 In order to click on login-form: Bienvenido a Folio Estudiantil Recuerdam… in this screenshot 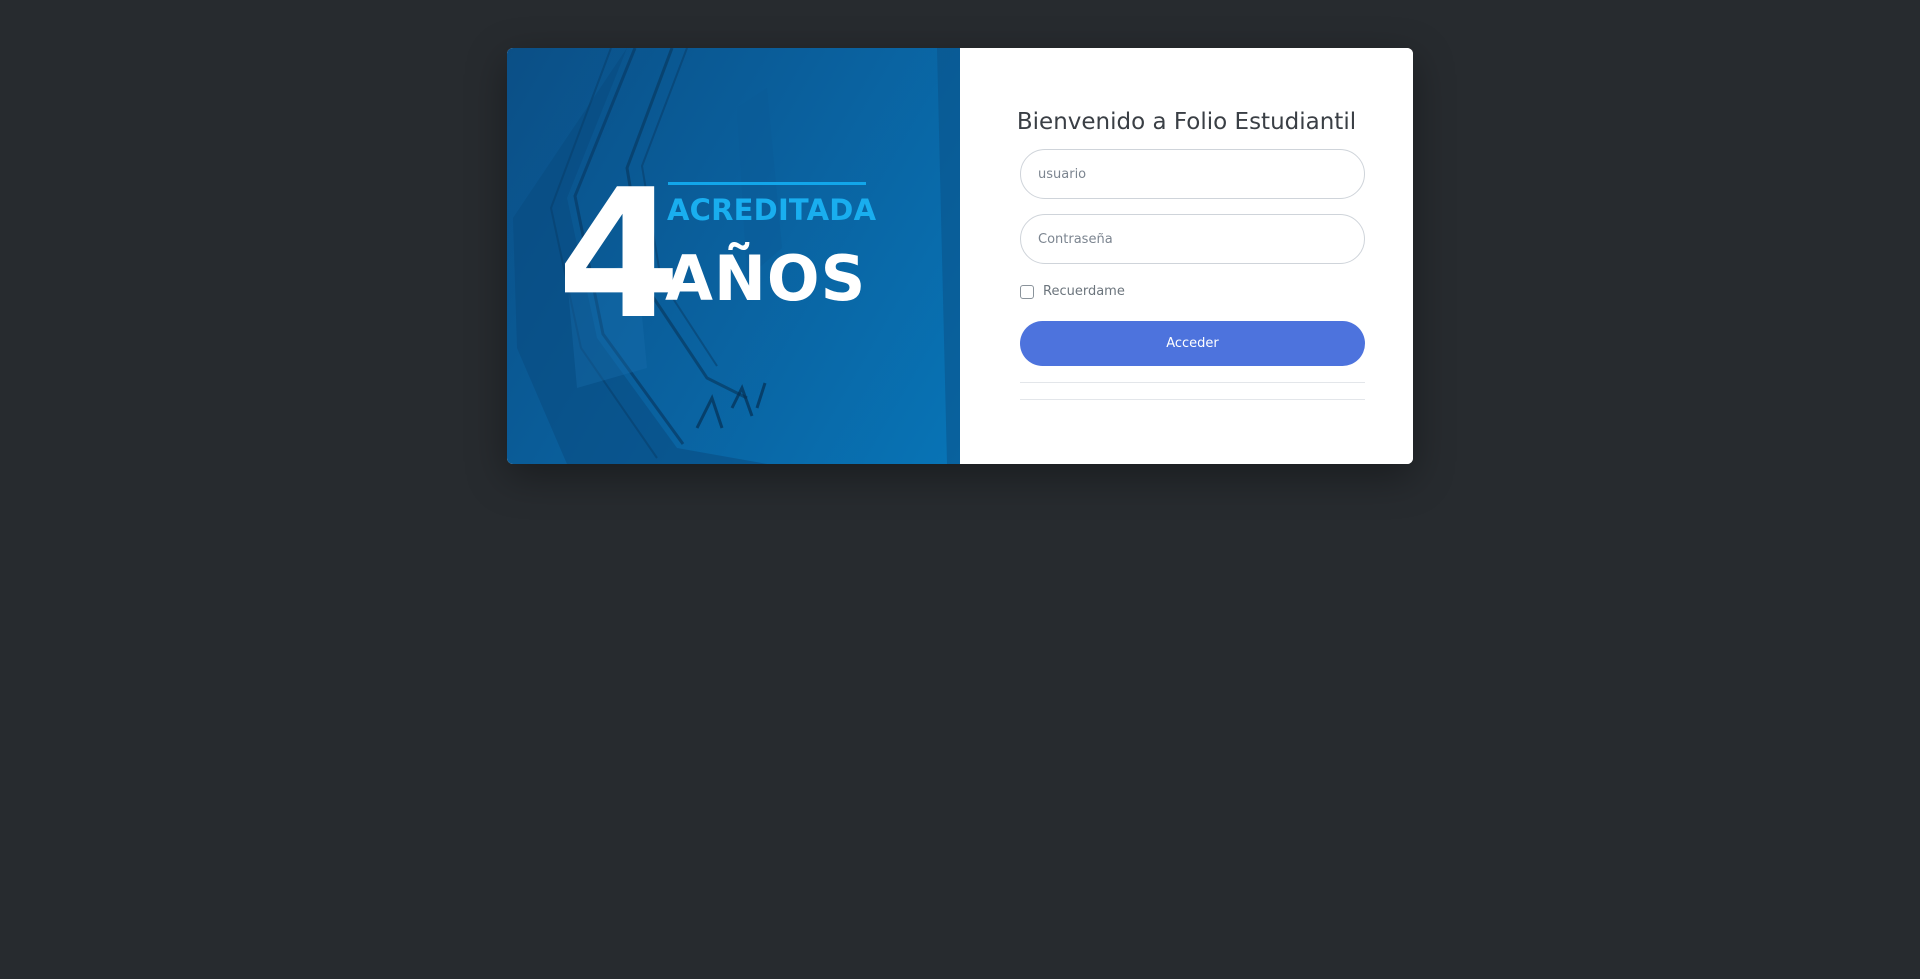, I will do `click(1186, 256)`.